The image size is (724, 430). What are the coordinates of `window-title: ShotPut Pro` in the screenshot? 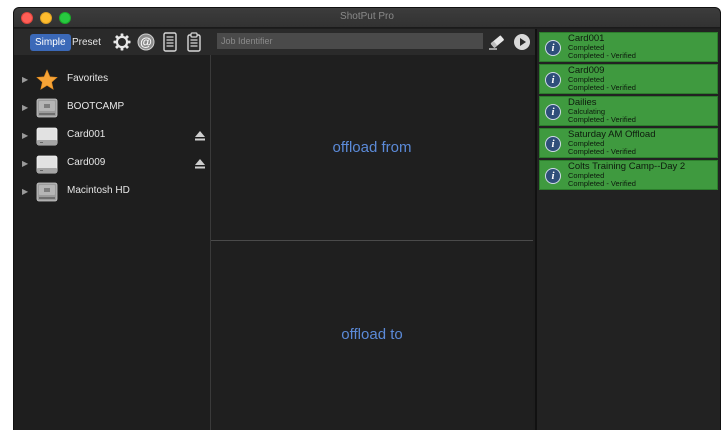 It's located at (367, 16).